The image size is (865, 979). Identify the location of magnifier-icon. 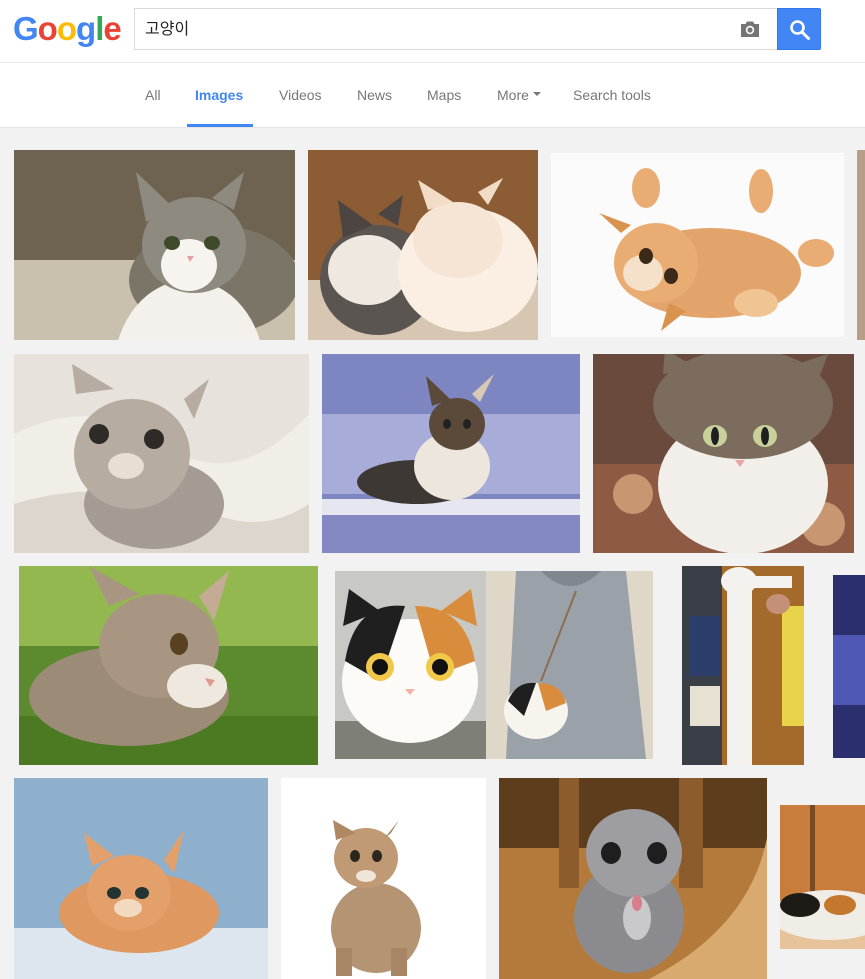
(800, 30).